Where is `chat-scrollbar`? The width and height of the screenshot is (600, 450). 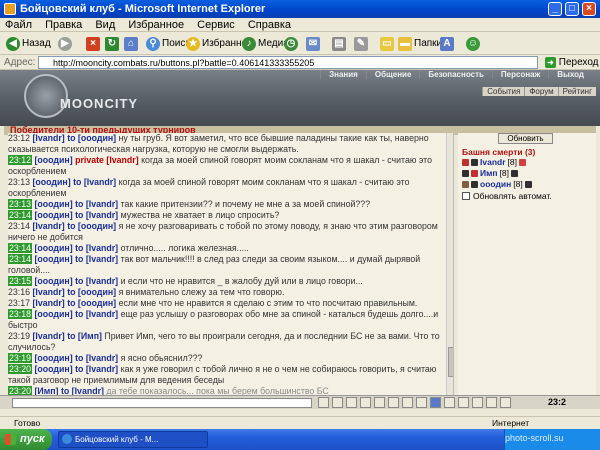 chat-scrollbar is located at coordinates (449, 264).